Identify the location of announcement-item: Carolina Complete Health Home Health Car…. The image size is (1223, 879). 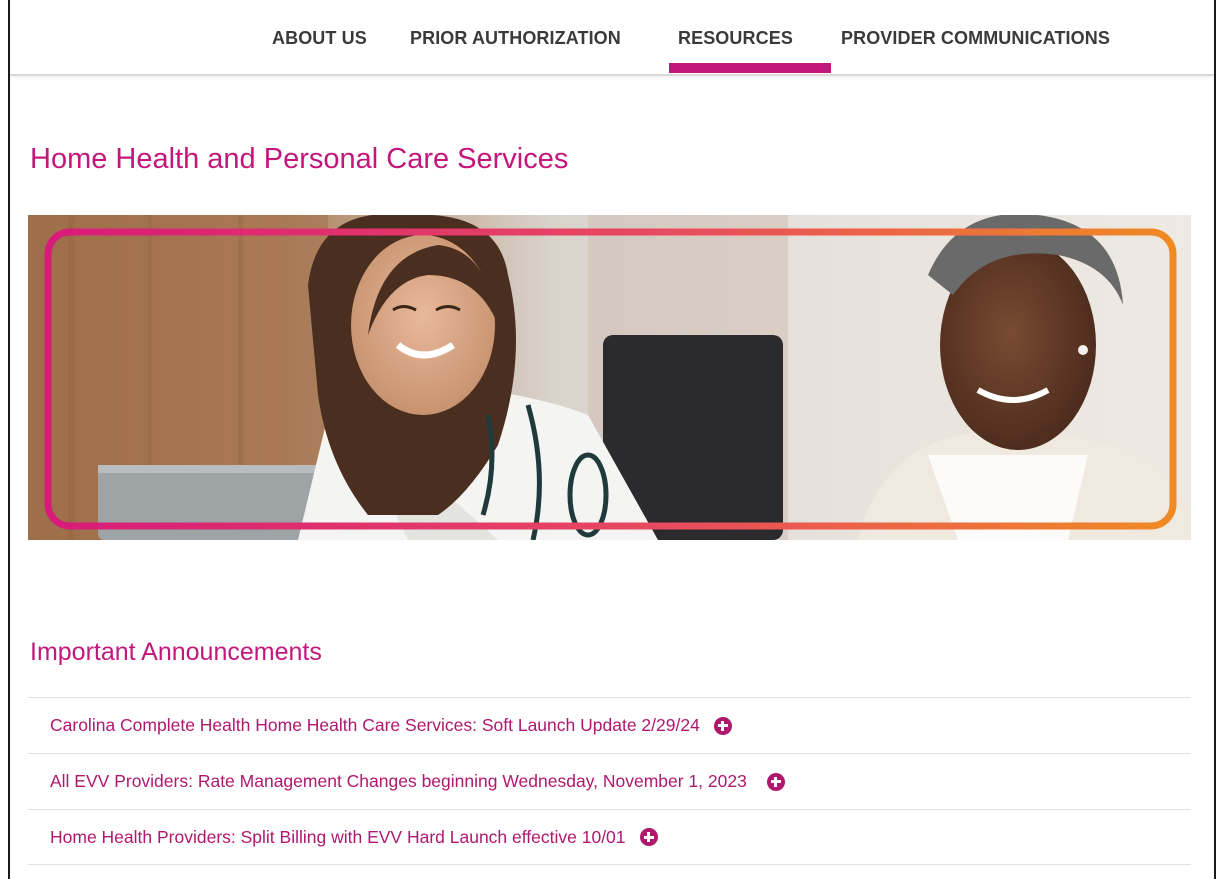
(609, 725).